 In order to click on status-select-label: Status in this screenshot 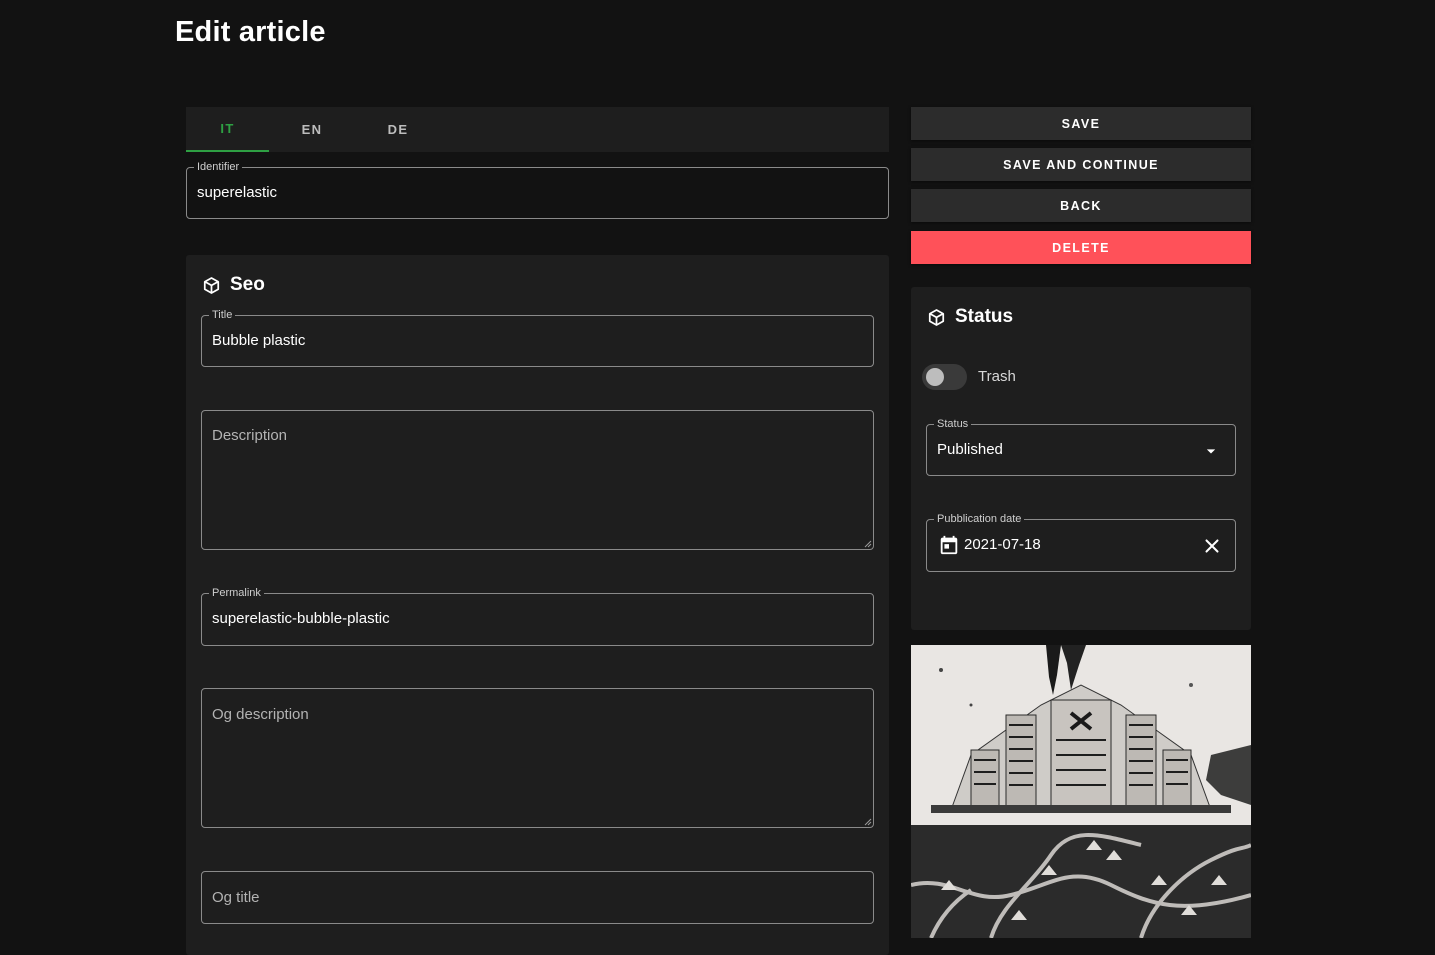, I will do `click(953, 424)`.